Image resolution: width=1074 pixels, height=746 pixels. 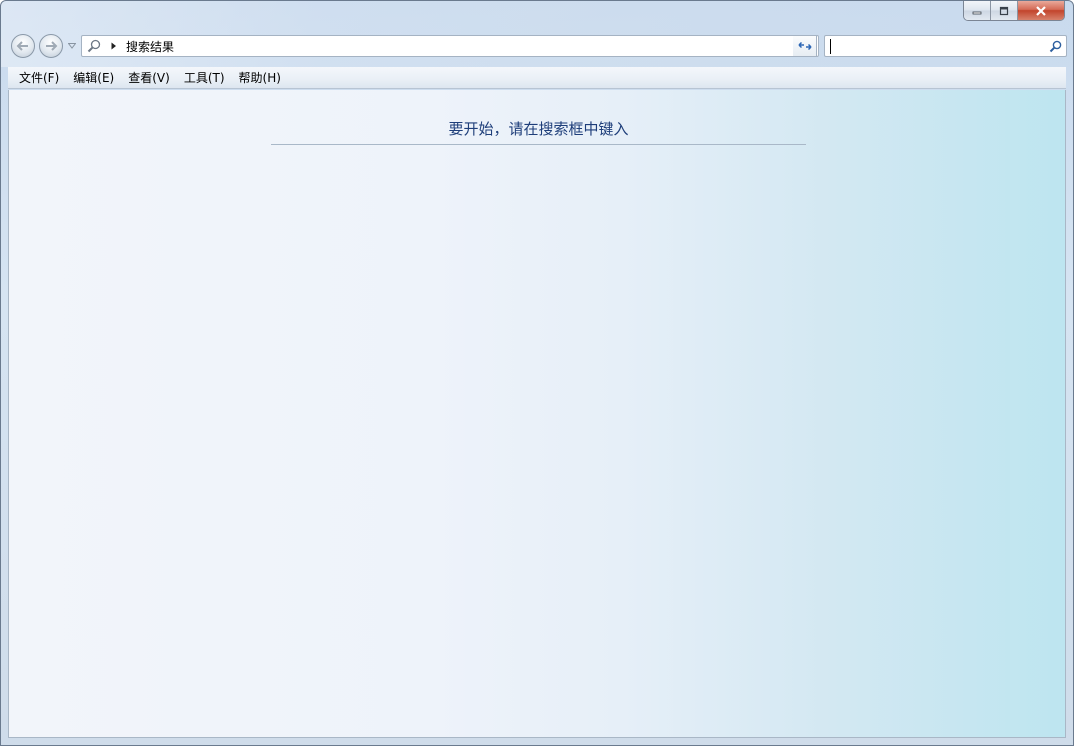 I want to click on maximize-button, so click(x=1004, y=10).